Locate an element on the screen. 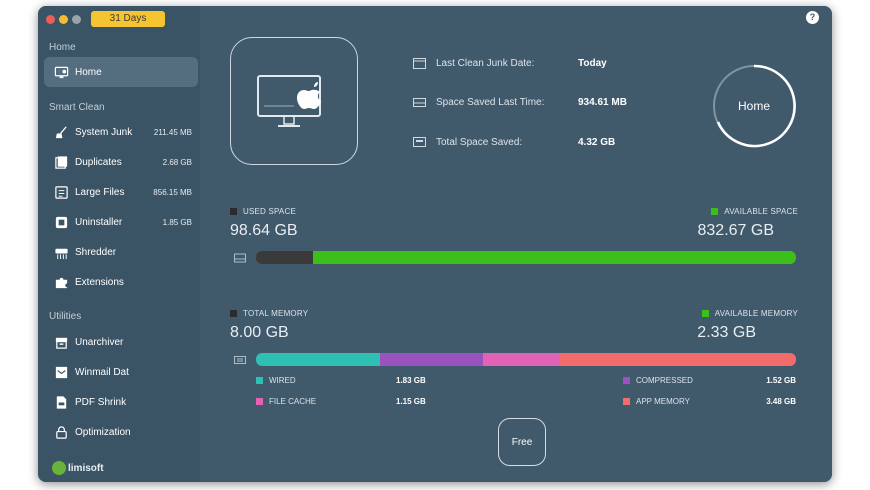 Image resolution: width=870 pixels, height=490 pixels. sidebar-item-label: Winmail Dat is located at coordinates (102, 372).